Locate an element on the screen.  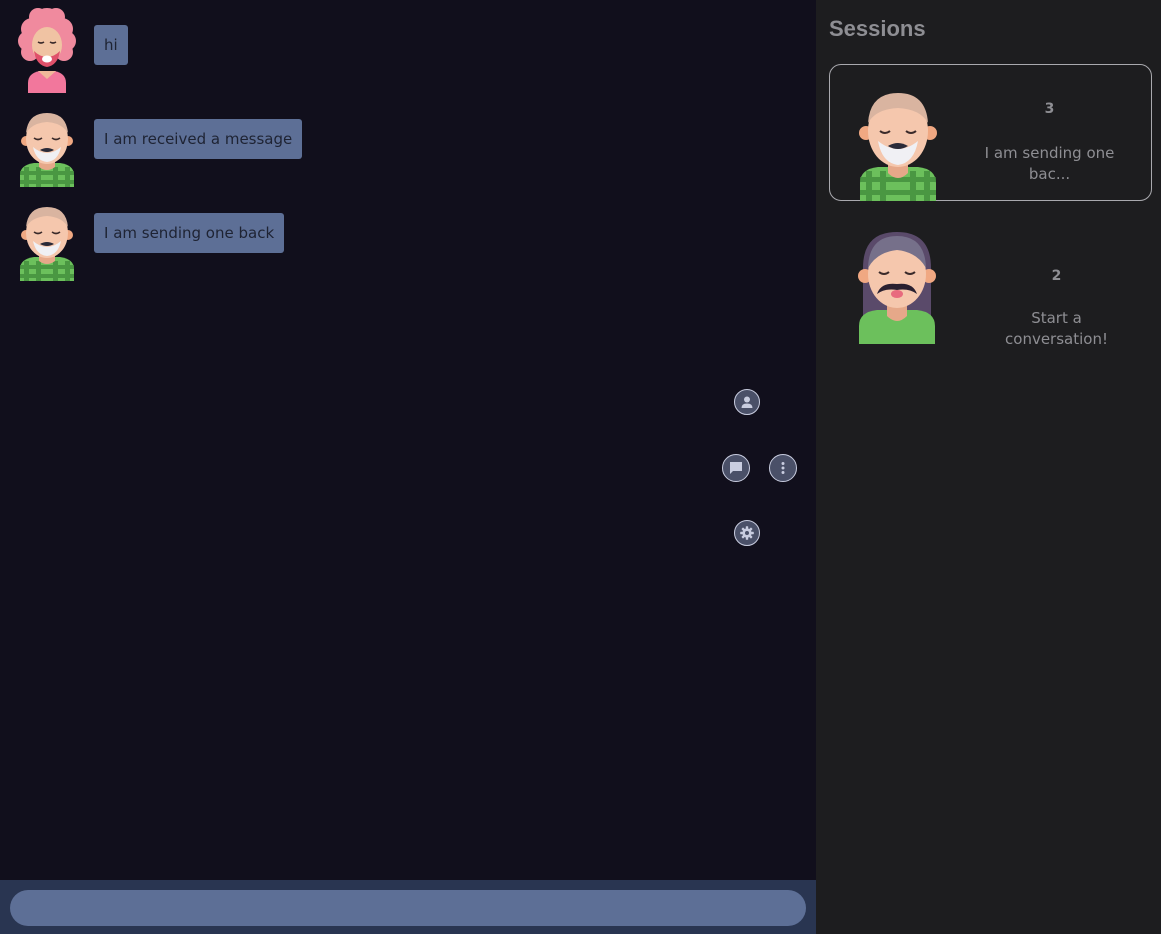
session-info: 2 Start a conversation! is located at coordinates (1049, 286).